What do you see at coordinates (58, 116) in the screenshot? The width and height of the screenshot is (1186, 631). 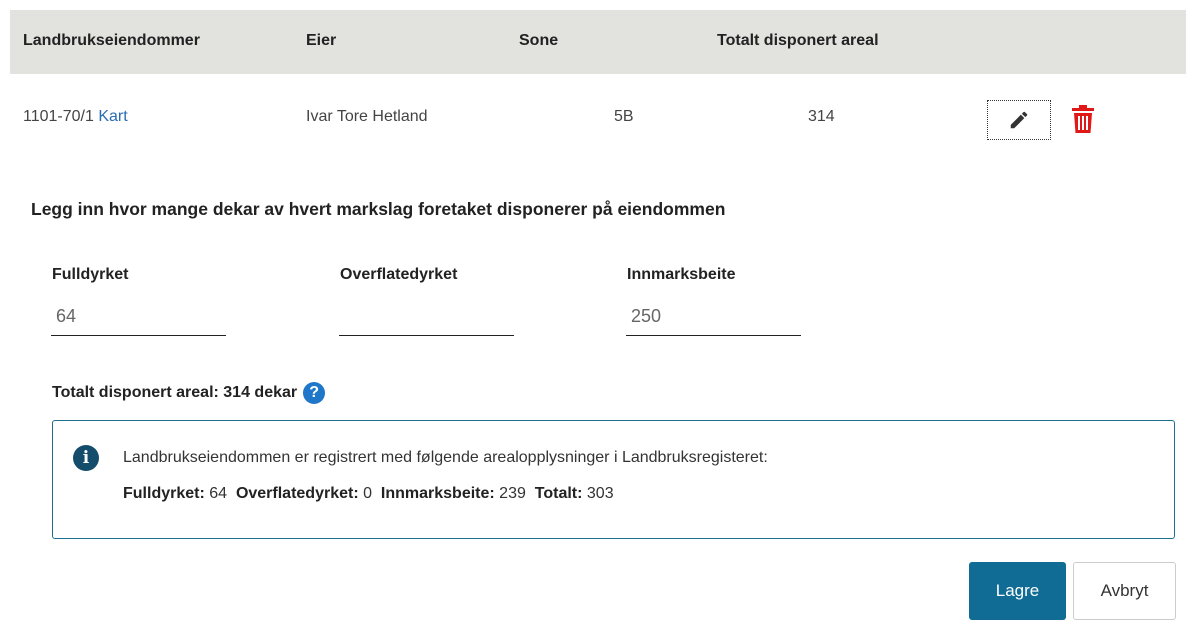 I see `property-id: 1101-70/1` at bounding box center [58, 116].